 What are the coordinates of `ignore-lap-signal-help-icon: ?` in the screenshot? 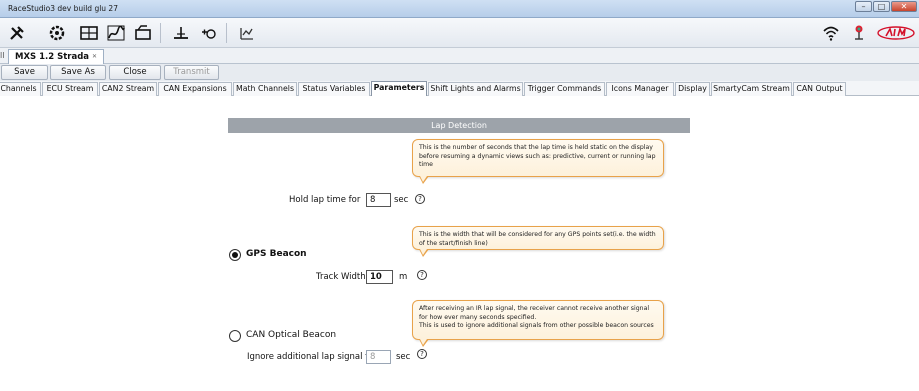 It's located at (422, 354).